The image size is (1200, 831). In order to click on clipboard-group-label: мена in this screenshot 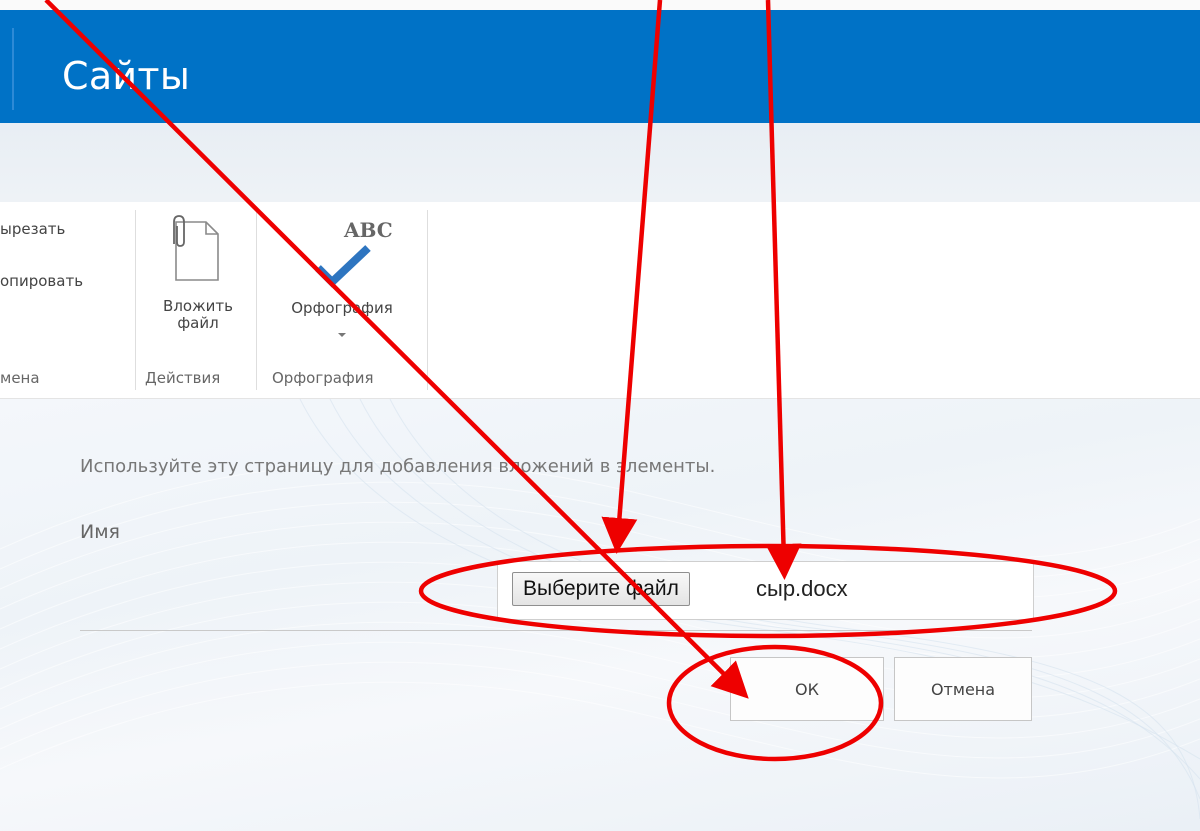, I will do `click(20, 378)`.